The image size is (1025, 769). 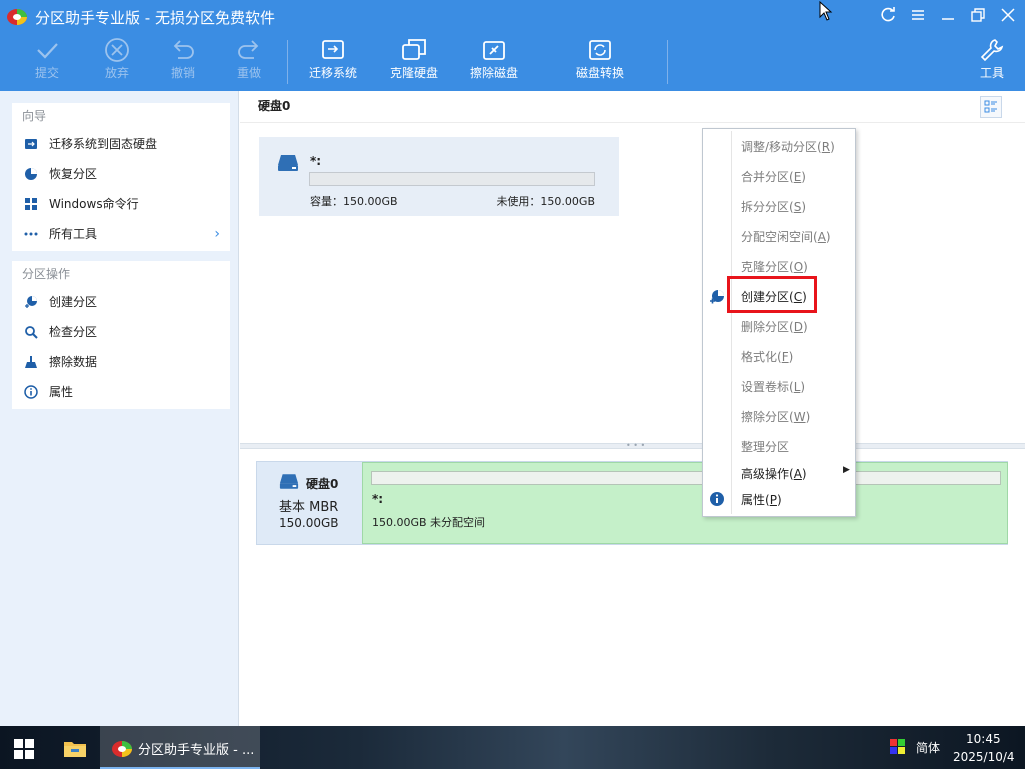 I want to click on windows-start-icon, so click(x=24, y=749).